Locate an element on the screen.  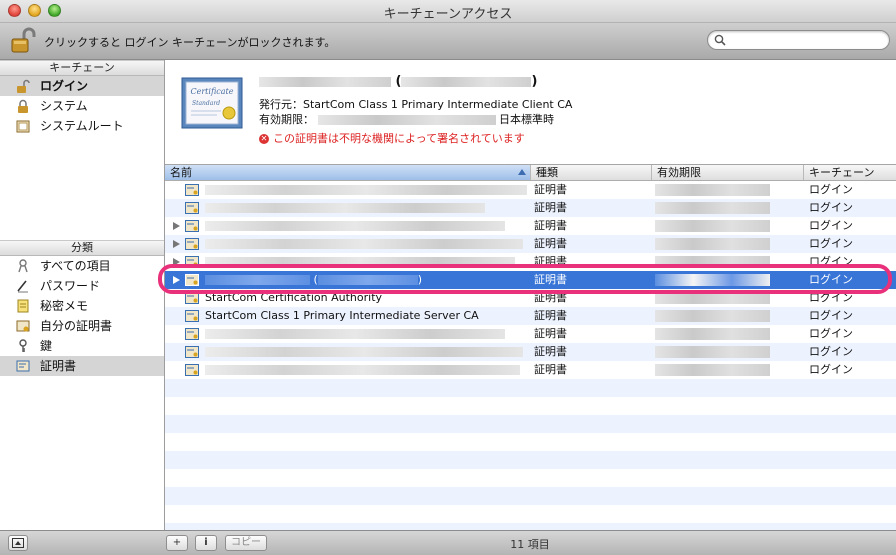
system-roots-icon is located at coordinates (23, 126).